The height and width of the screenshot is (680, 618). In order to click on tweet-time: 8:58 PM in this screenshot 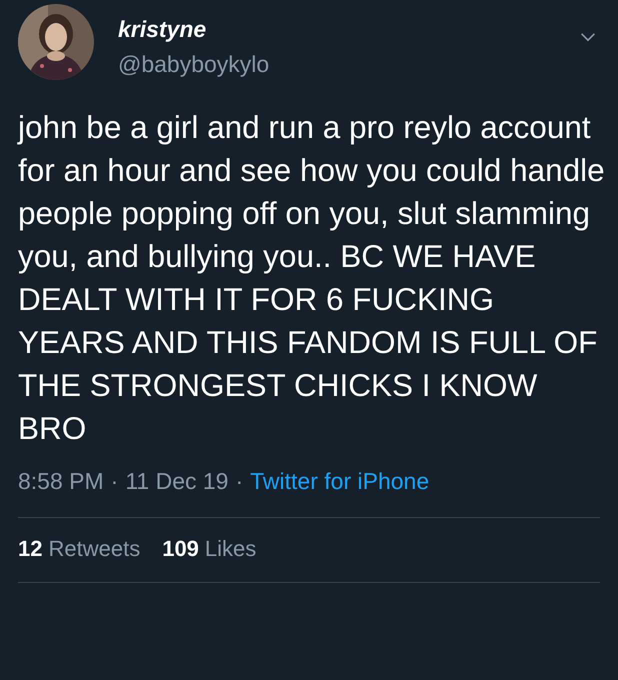, I will do `click(61, 481)`.